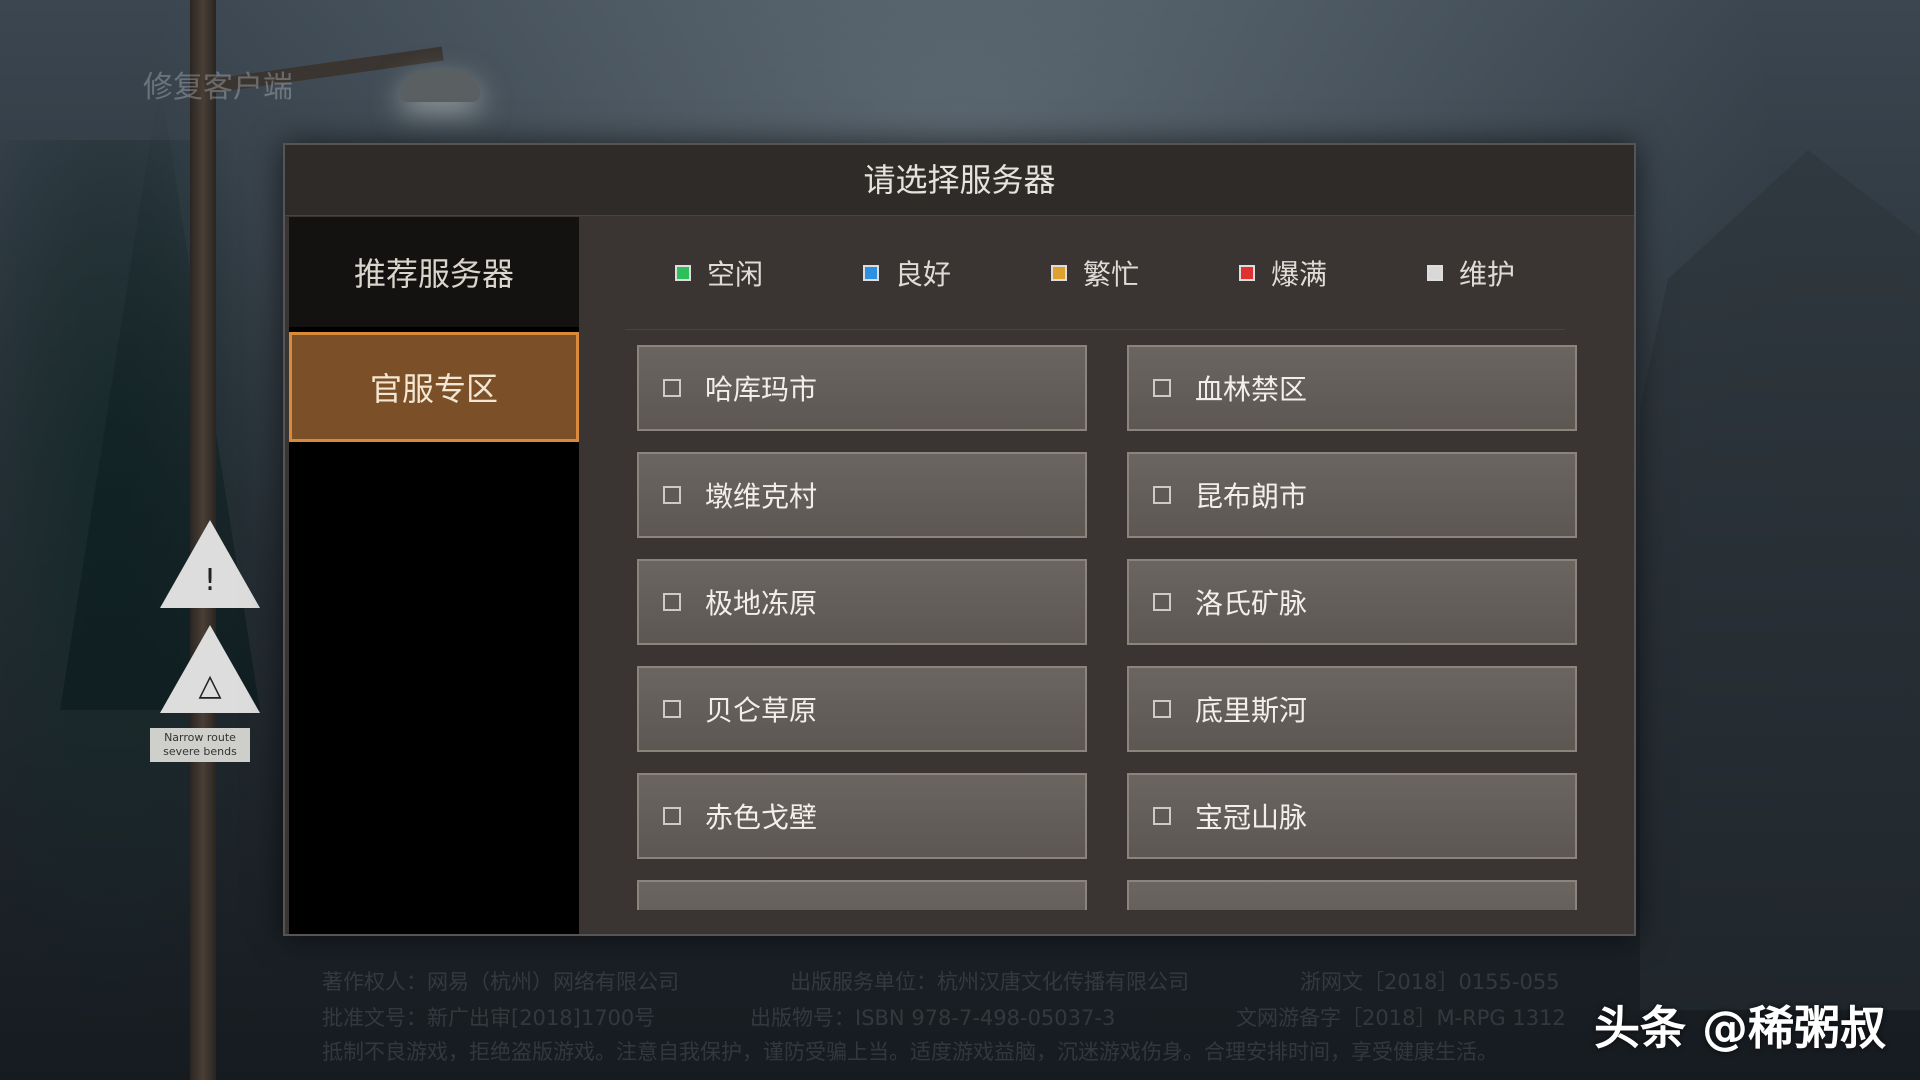 The width and height of the screenshot is (1920, 1080). What do you see at coordinates (1251, 710) in the screenshot?
I see `server-name: 底里斯河` at bounding box center [1251, 710].